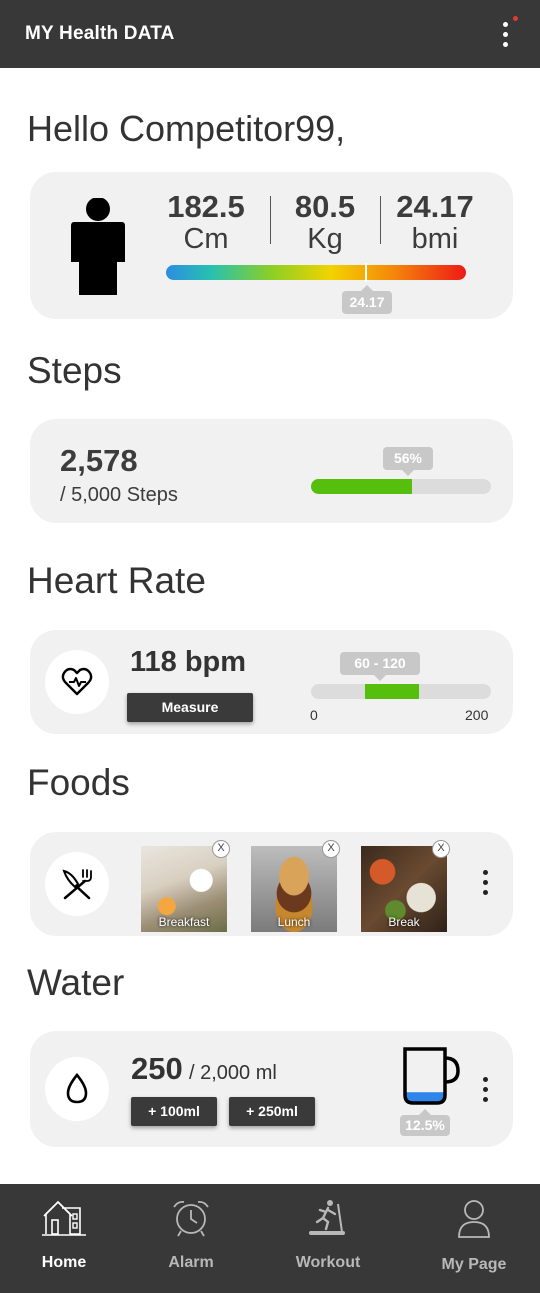 This screenshot has width=540, height=1293. Describe the element at coordinates (206, 239) in the screenshot. I see `height-unit: Cm` at that location.